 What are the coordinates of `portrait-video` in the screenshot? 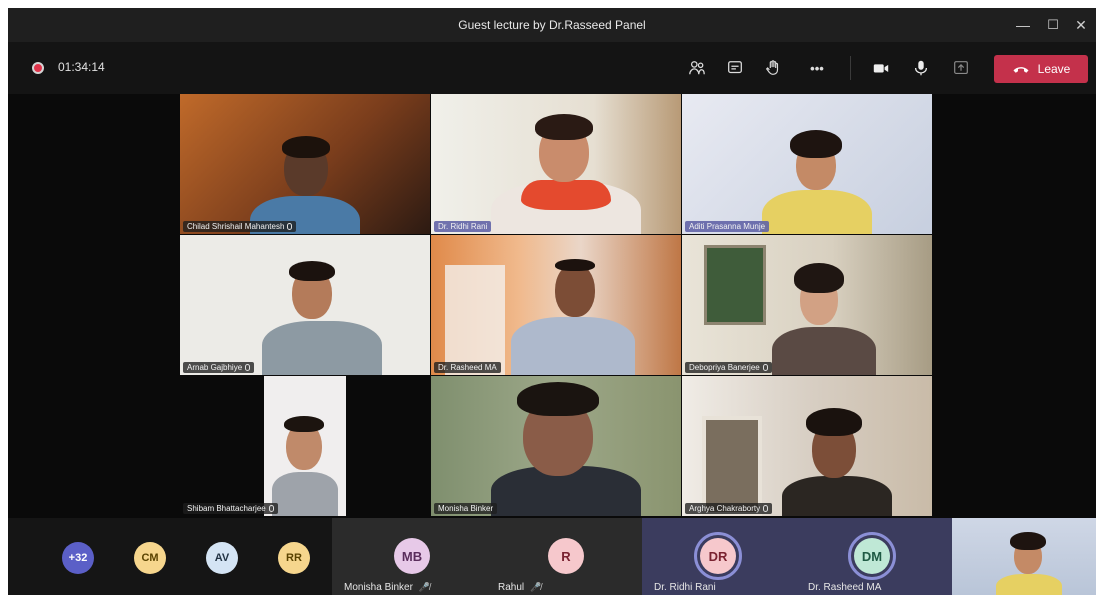 It's located at (305, 446).